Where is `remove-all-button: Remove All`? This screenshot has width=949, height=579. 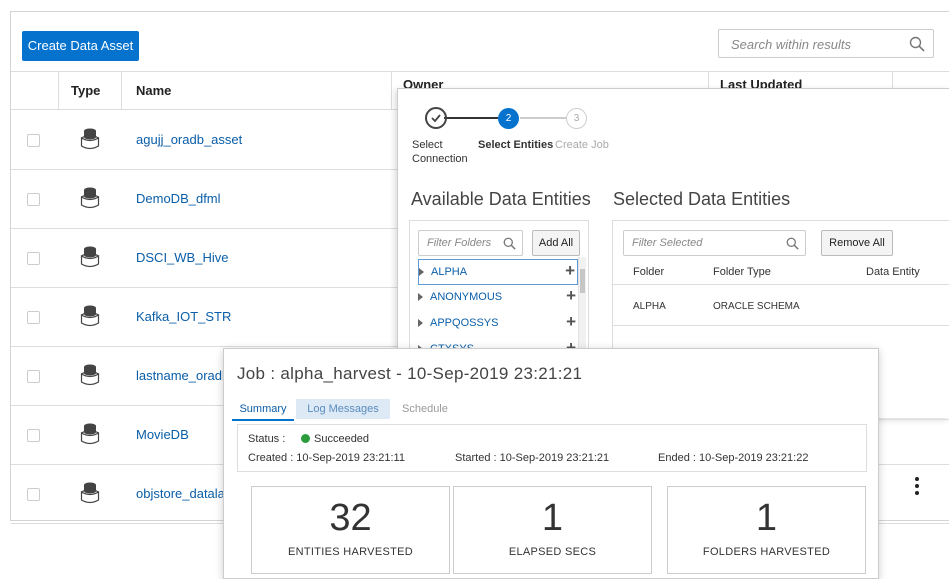
remove-all-button: Remove All is located at coordinates (857, 243).